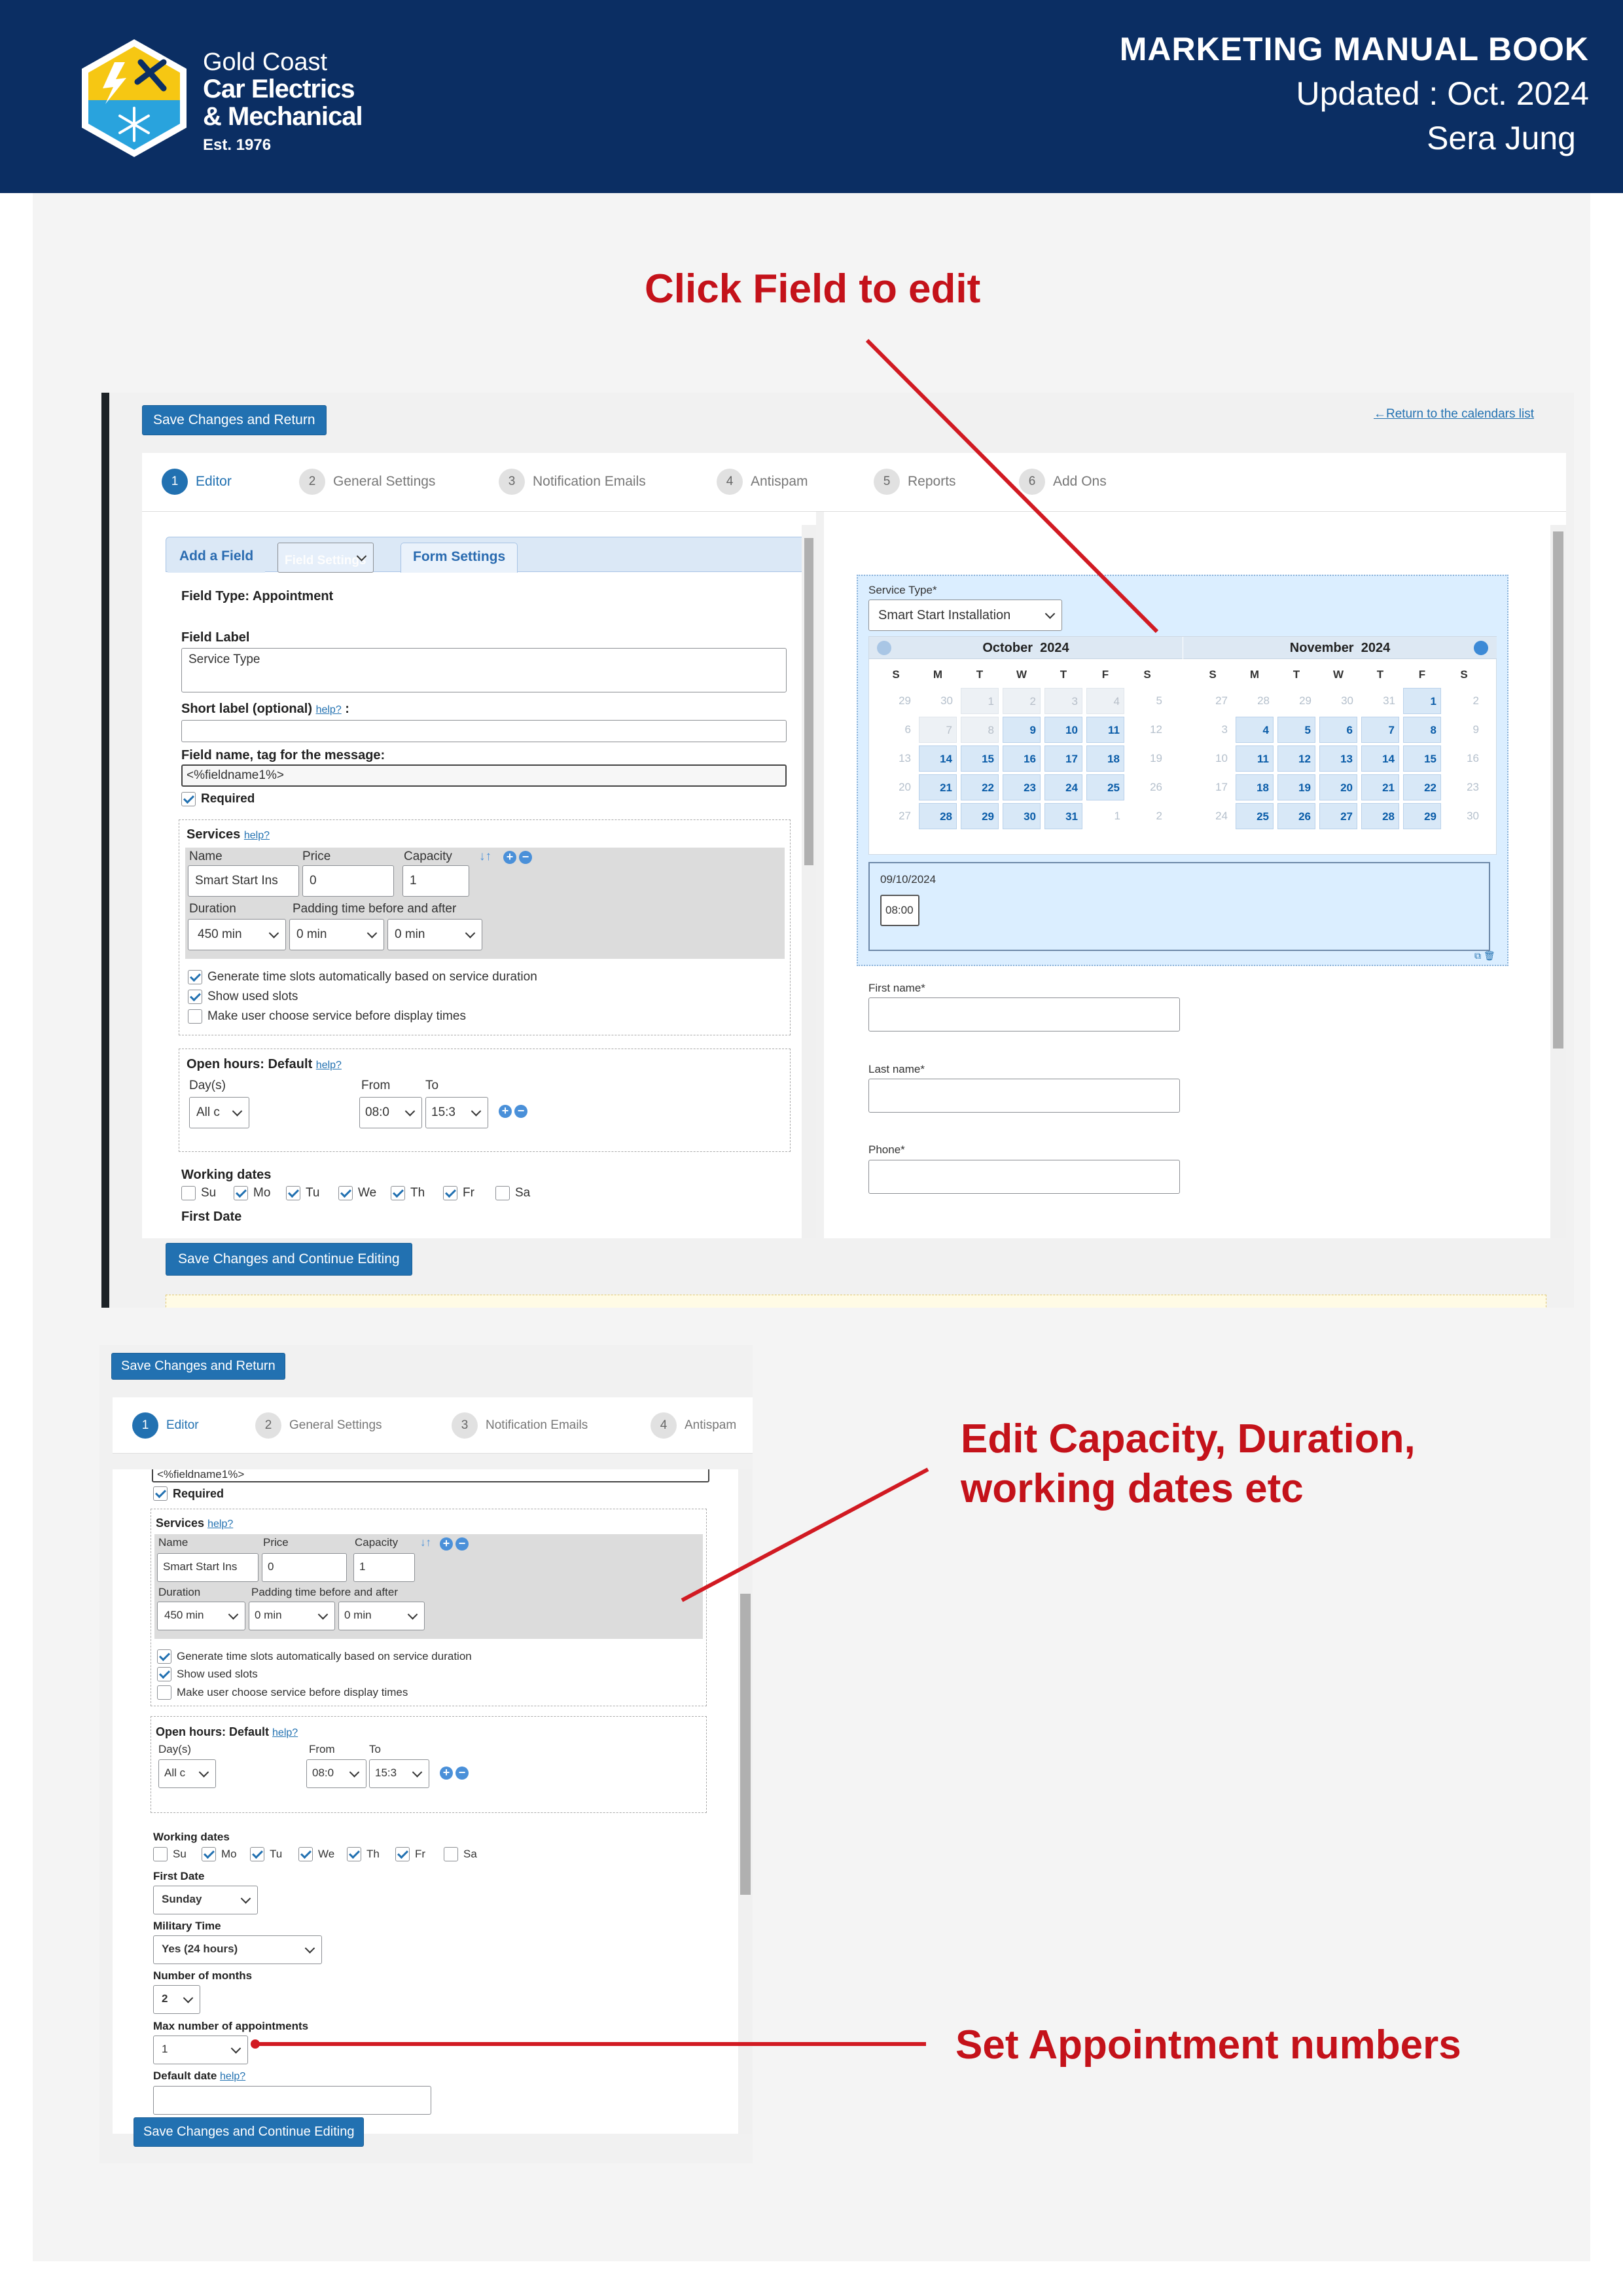 The width and height of the screenshot is (1623, 2296). I want to click on num-months-select: 2, so click(177, 1999).